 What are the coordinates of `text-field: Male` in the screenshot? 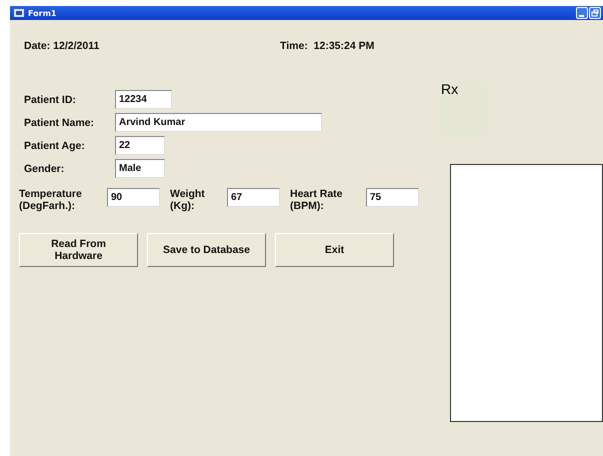 It's located at (140, 168).